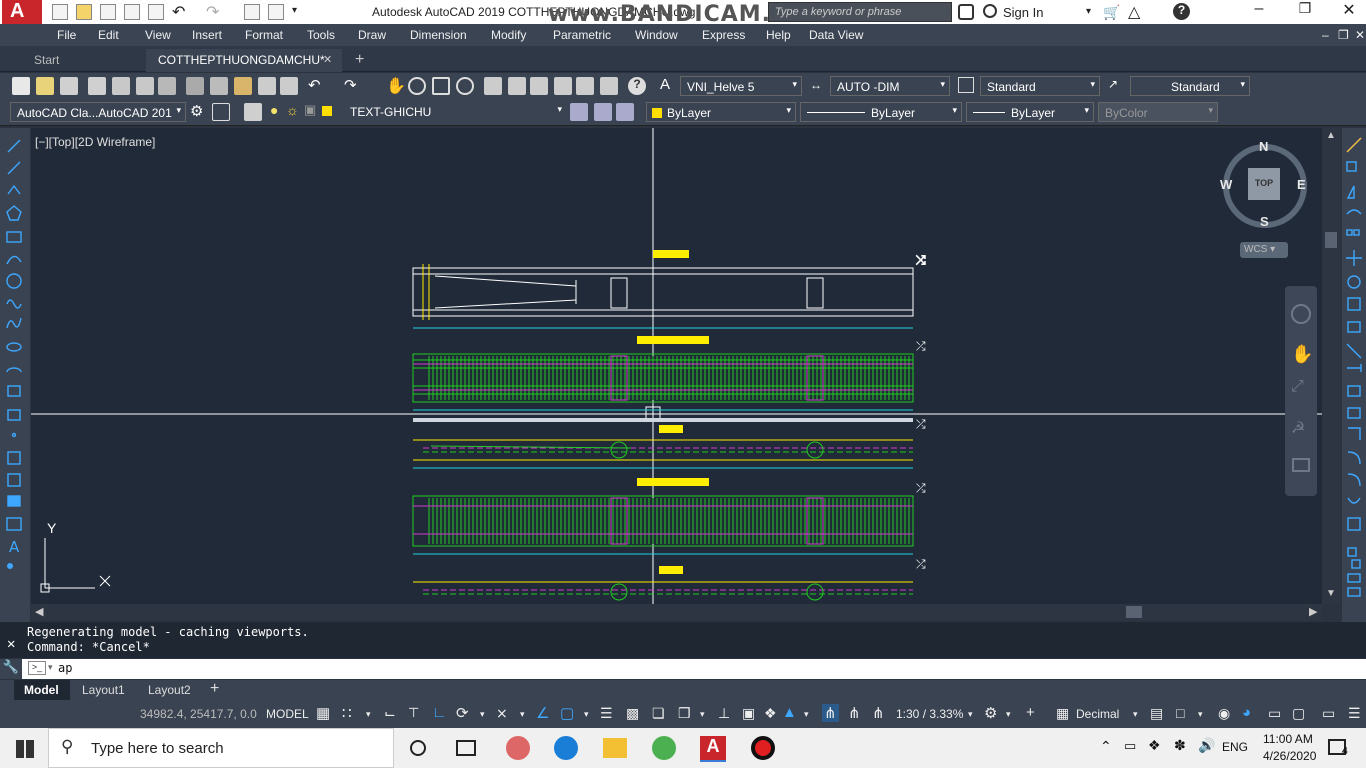  I want to click on dim-style-select: AUTO -DIM ▾, so click(890, 86).